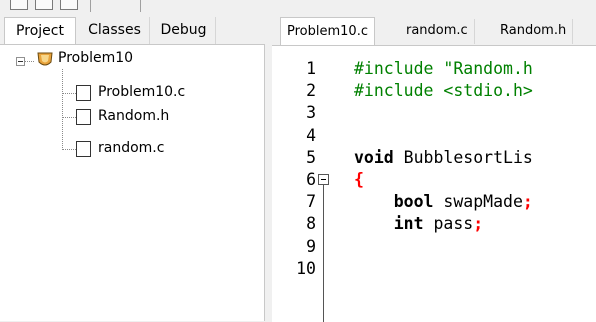  What do you see at coordinates (463, 157) in the screenshot?
I see `code-token: BubblesortLis` at bounding box center [463, 157].